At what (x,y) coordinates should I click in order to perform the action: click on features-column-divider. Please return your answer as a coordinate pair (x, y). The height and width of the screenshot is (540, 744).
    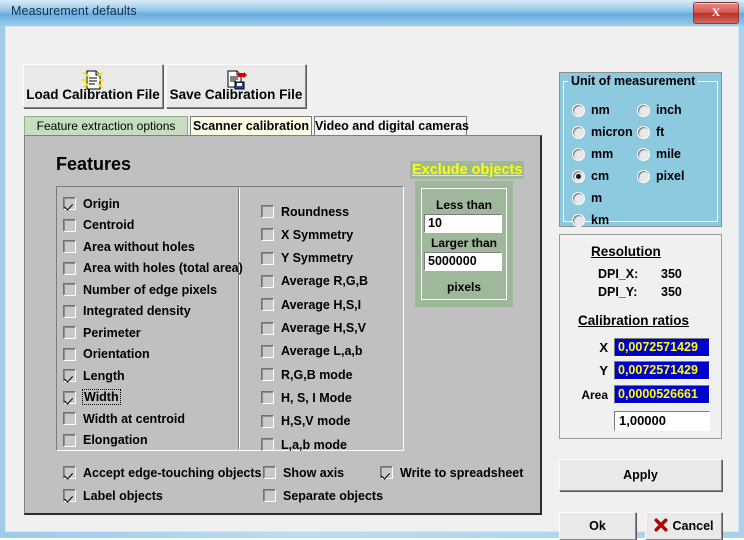
    Looking at the image, I should click on (239, 318).